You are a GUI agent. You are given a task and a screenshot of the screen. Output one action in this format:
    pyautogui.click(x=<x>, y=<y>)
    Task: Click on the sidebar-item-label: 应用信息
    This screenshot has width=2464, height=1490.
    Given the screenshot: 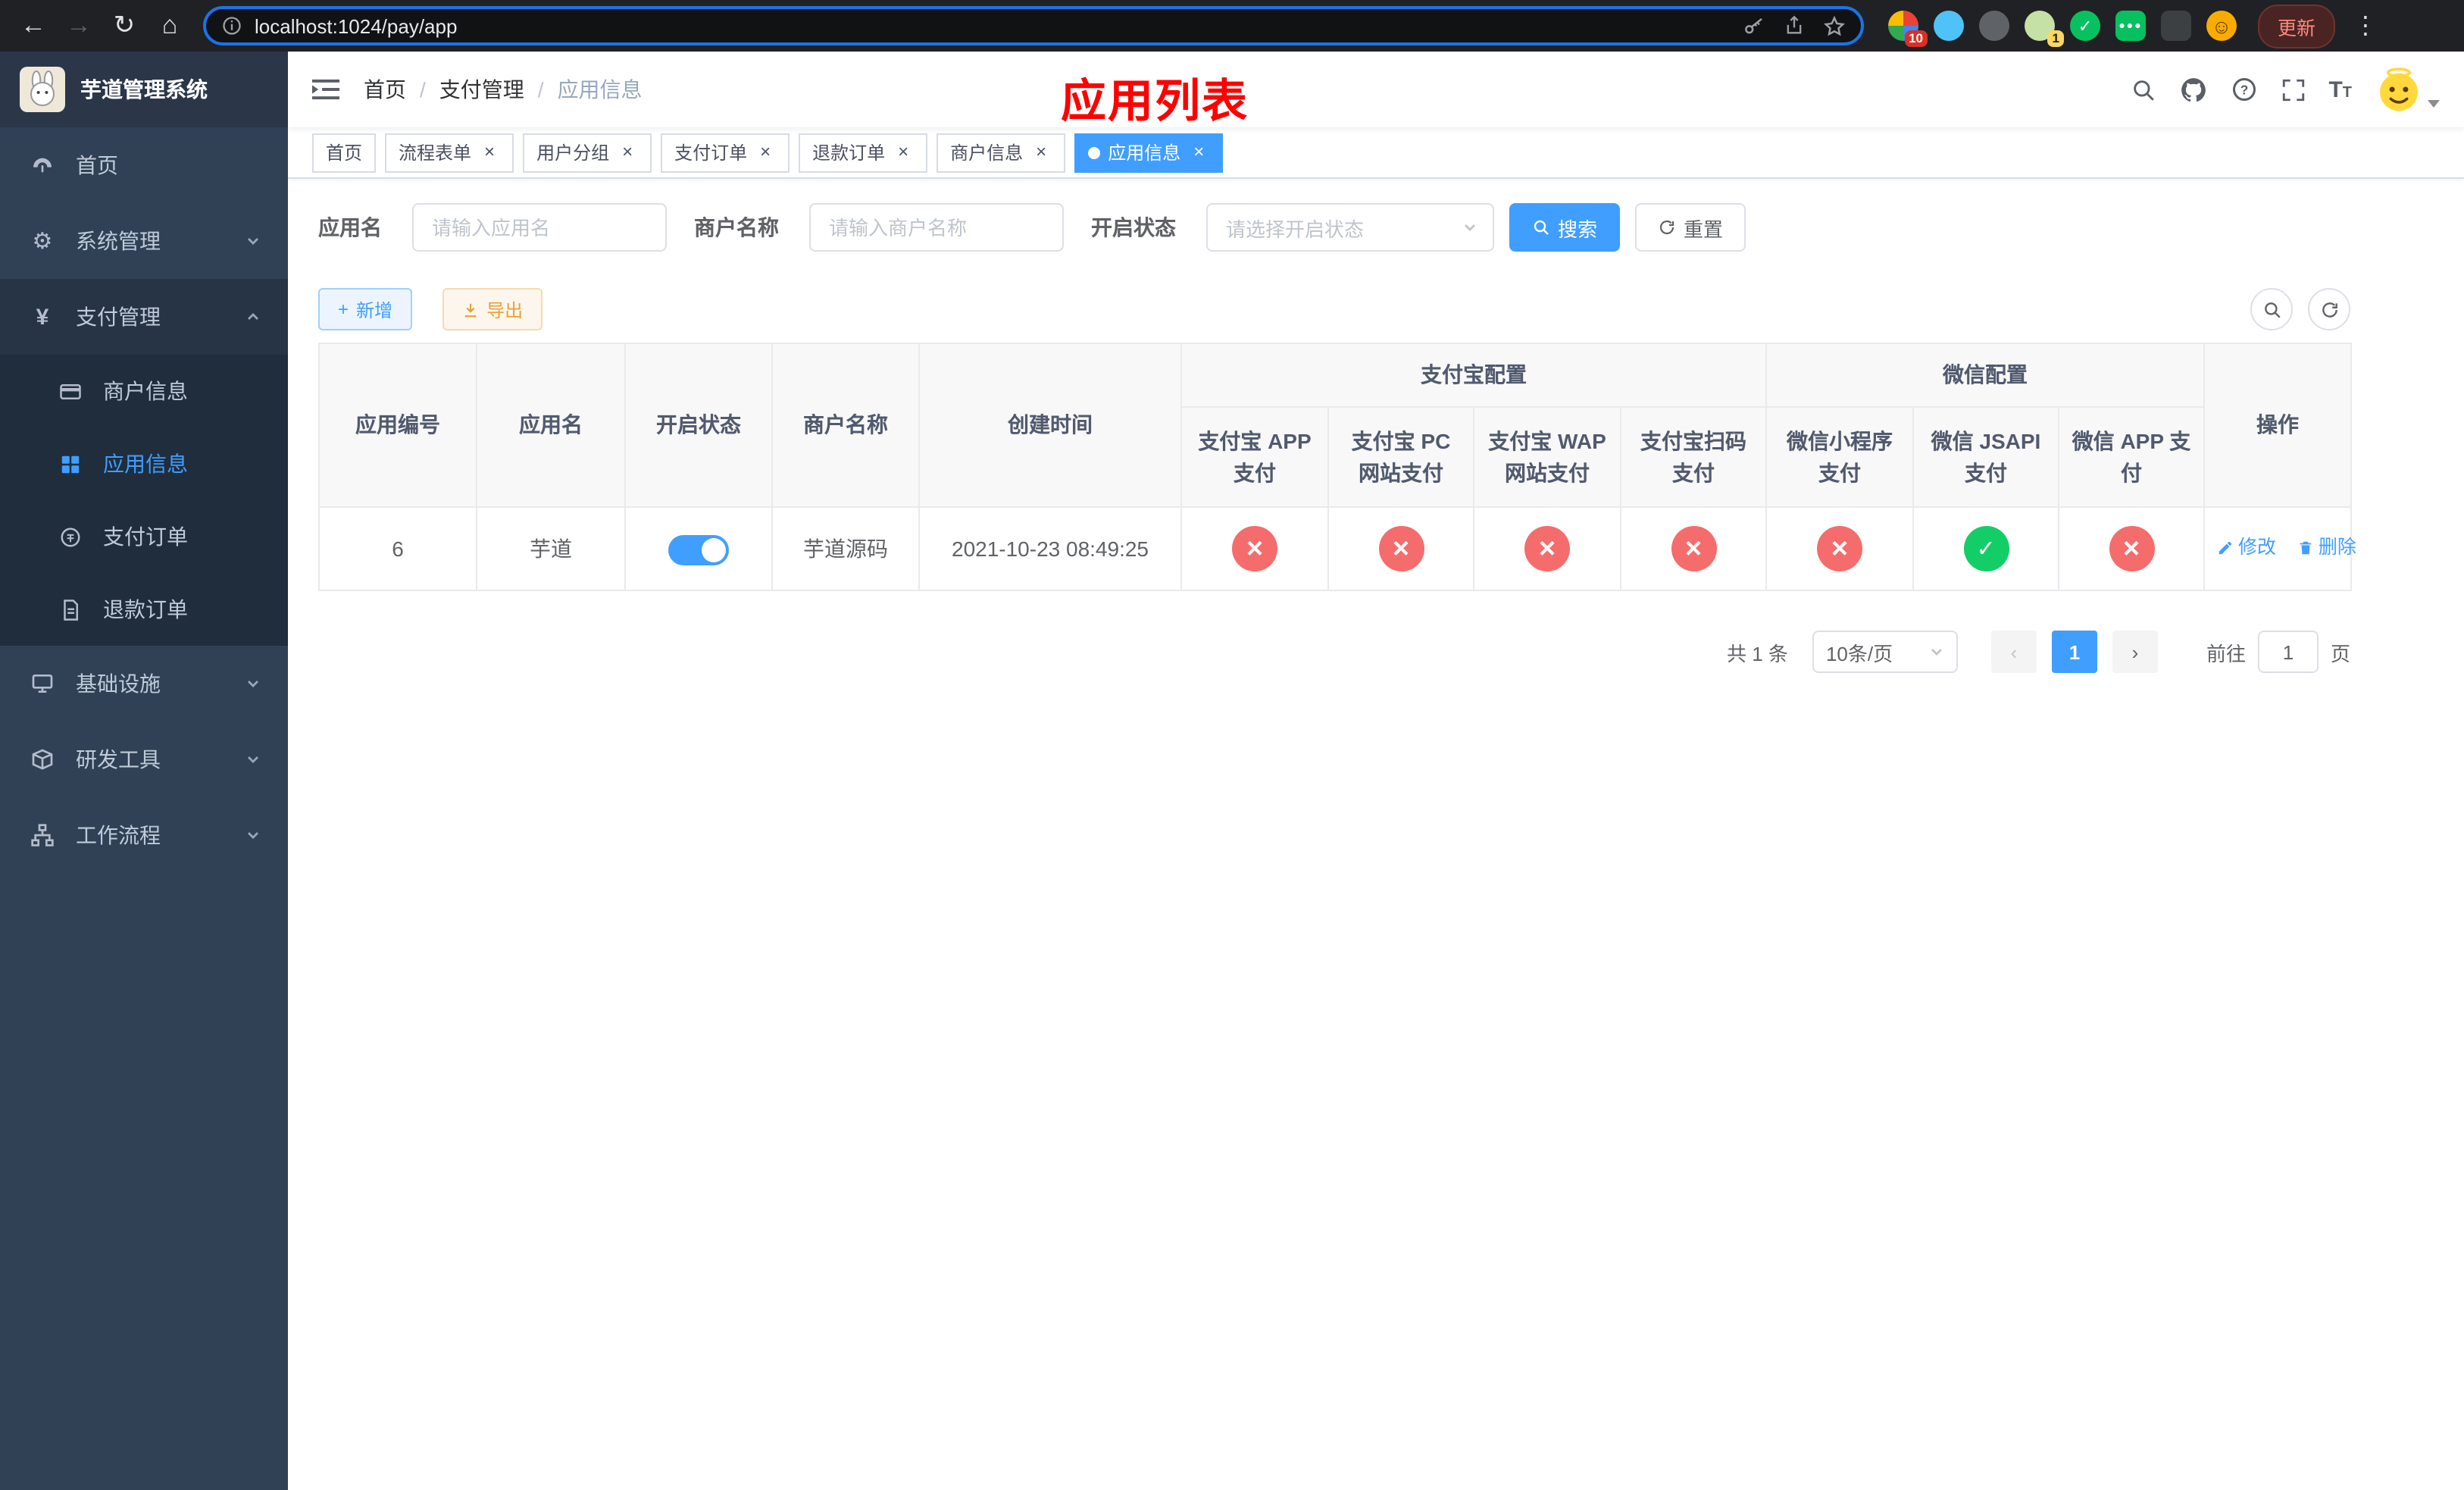 What is the action you would take?
    pyautogui.click(x=145, y=464)
    